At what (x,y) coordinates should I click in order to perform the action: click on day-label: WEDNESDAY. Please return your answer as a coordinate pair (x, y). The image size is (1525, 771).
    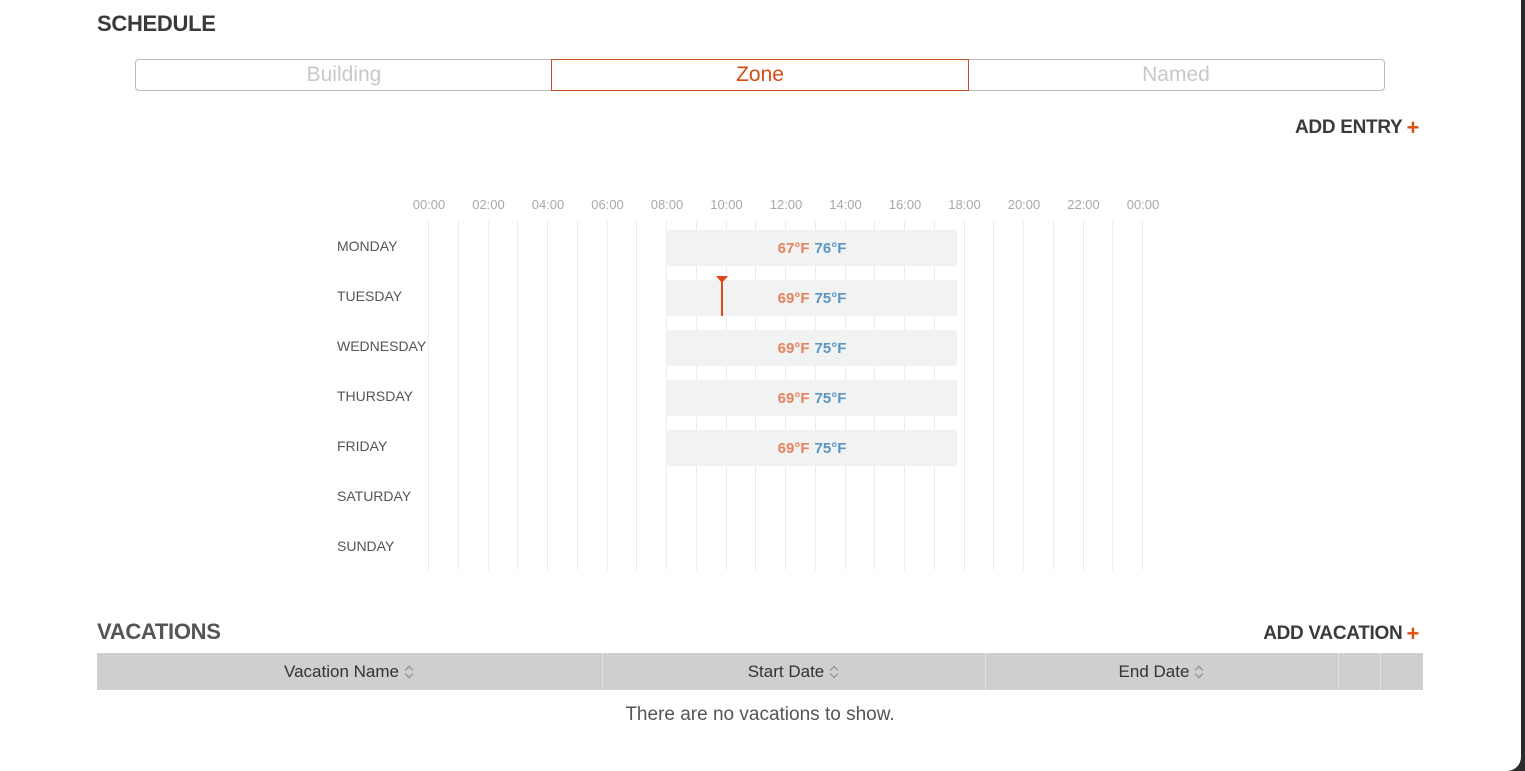
    Looking at the image, I should click on (382, 346).